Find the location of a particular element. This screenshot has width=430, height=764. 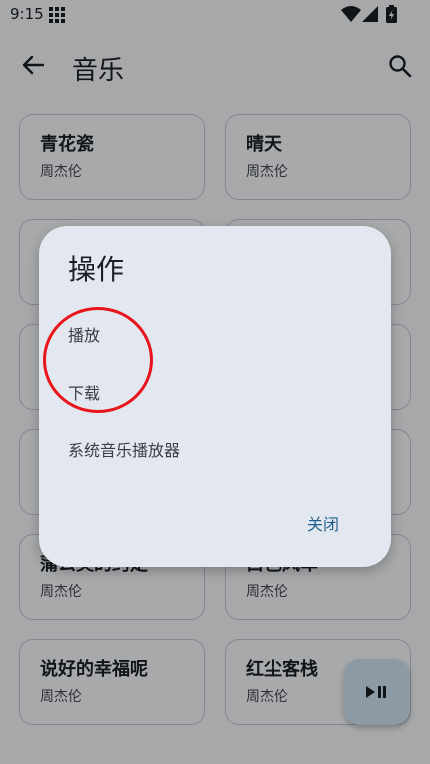

highlight-circle is located at coordinates (98, 360).